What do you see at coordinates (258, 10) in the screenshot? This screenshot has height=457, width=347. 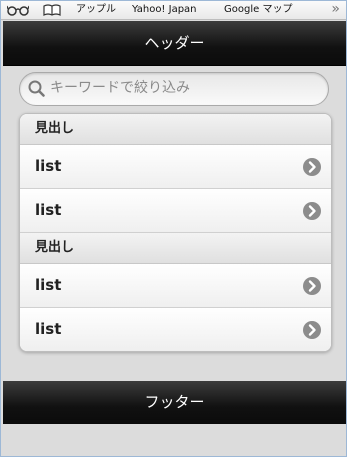 I see `bookmark-google-maps: Google マップ` at bounding box center [258, 10].